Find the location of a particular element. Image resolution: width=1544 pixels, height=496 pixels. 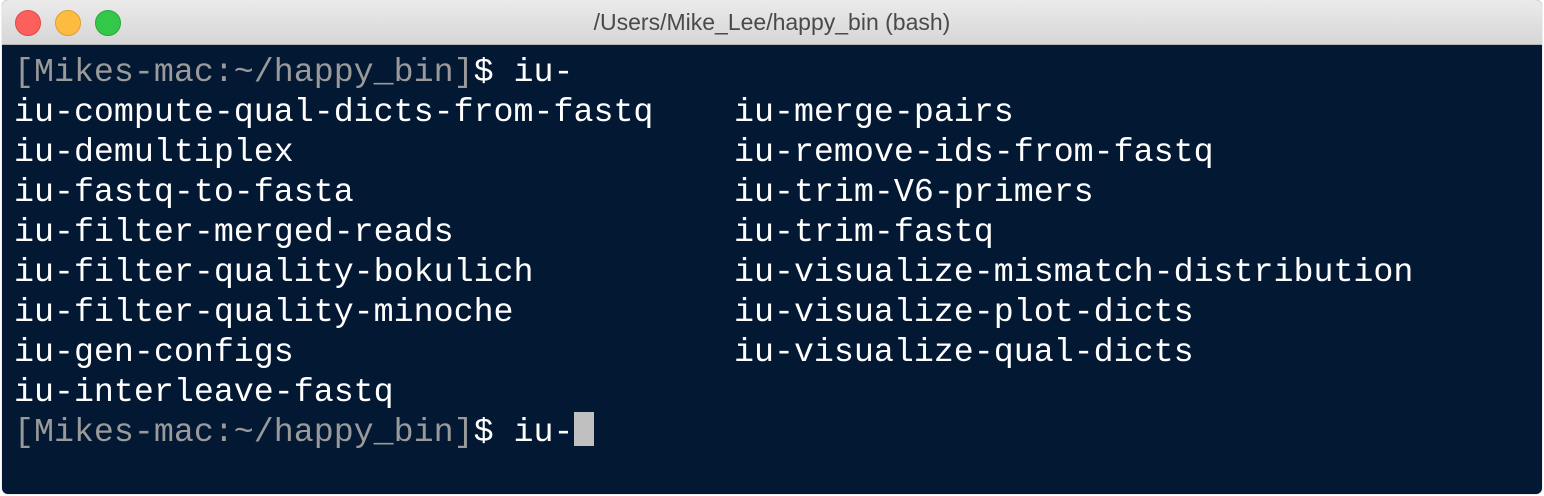

completion-item: iu-demultiplex is located at coordinates (154, 152).